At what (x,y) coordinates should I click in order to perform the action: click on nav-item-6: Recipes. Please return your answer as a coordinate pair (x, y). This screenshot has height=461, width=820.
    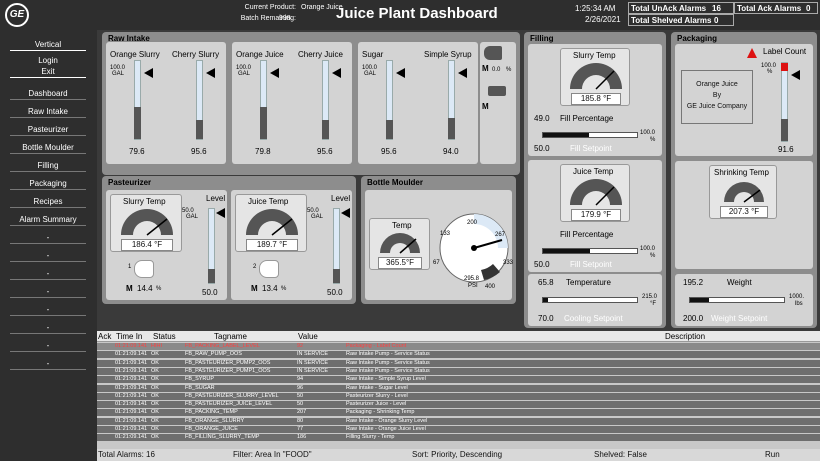
    Looking at the image, I should click on (48, 202).